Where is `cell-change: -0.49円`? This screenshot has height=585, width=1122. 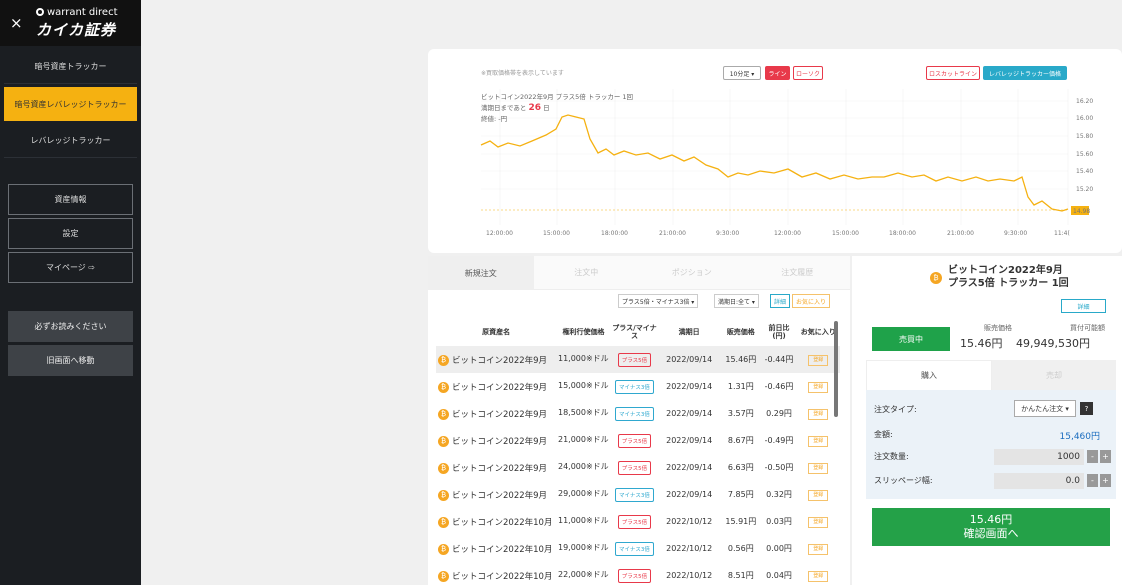 cell-change: -0.49円 is located at coordinates (779, 440).